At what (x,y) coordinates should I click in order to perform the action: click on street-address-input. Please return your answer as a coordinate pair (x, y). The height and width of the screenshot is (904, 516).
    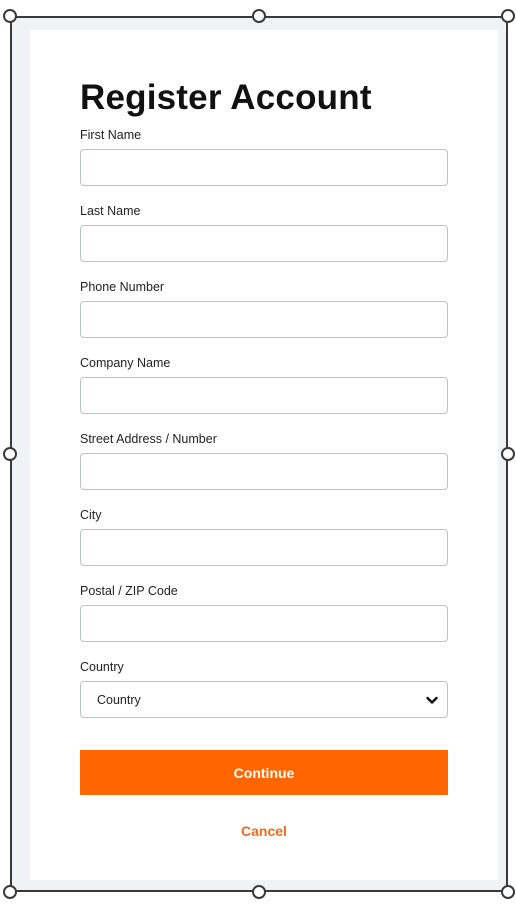
    Looking at the image, I should click on (264, 471).